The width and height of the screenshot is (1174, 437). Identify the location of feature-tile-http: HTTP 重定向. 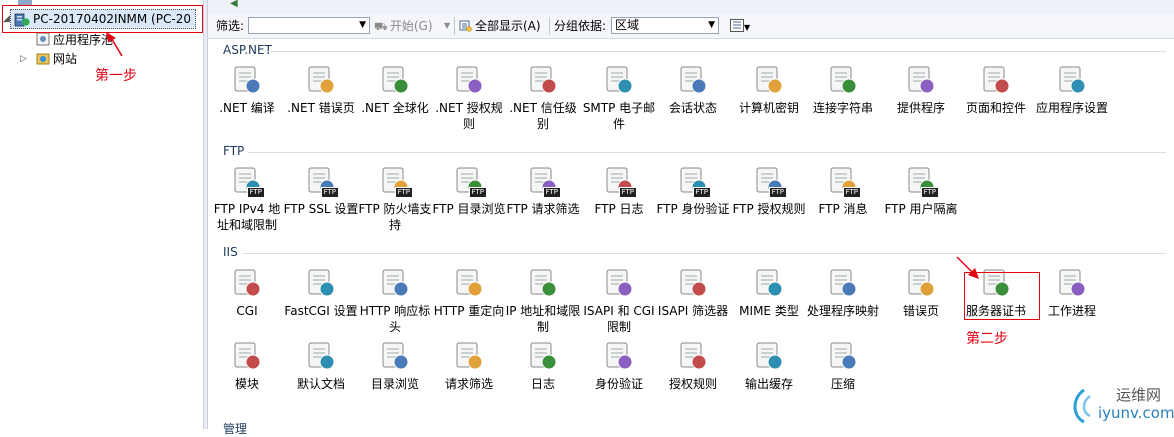
(469, 293).